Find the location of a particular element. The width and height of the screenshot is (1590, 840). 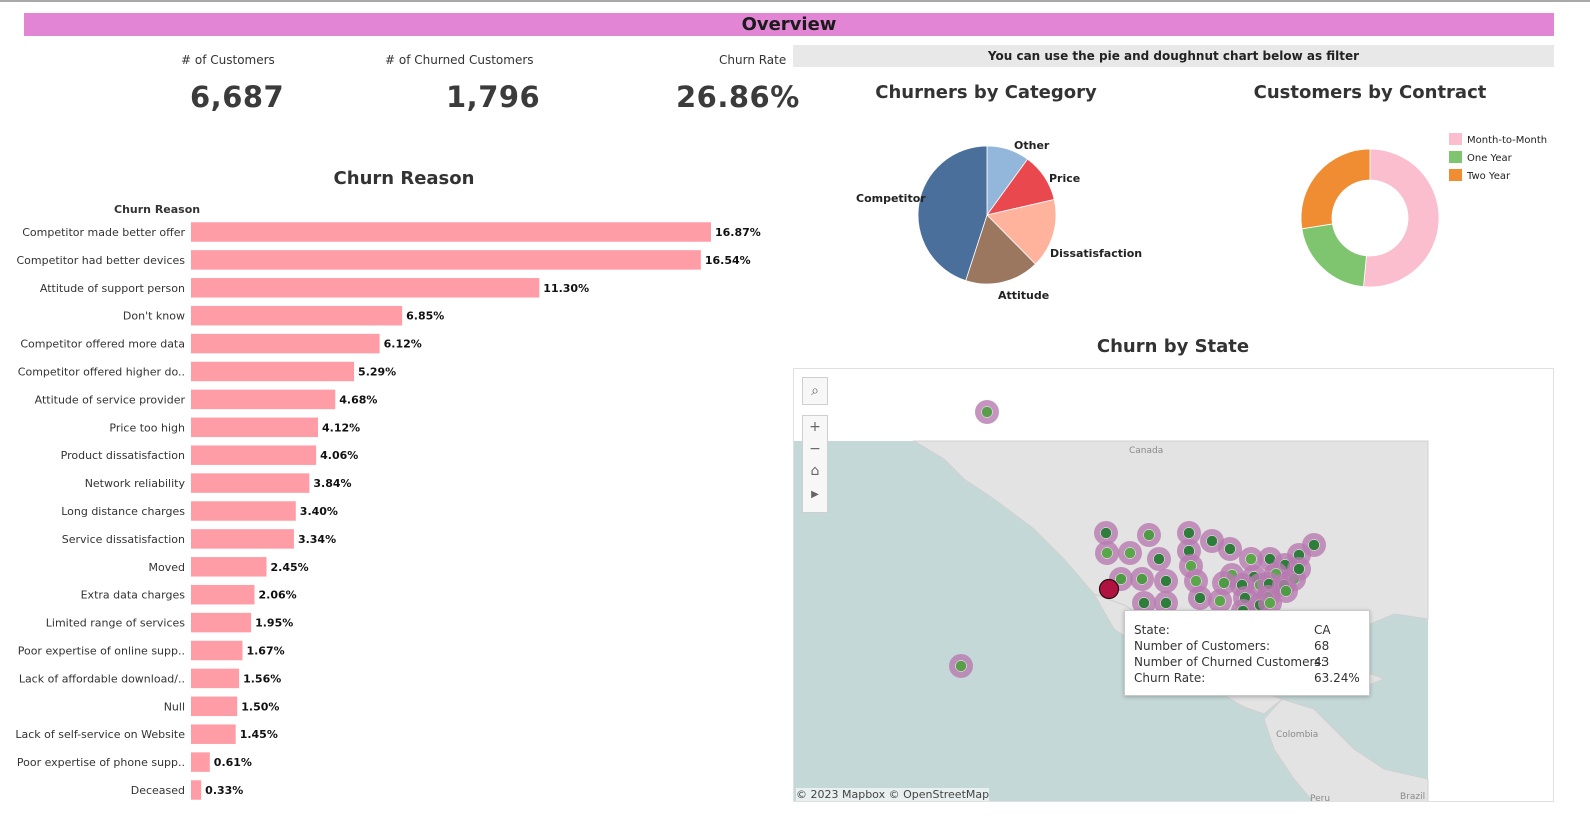

search-icon: ⌕ is located at coordinates (815, 391).